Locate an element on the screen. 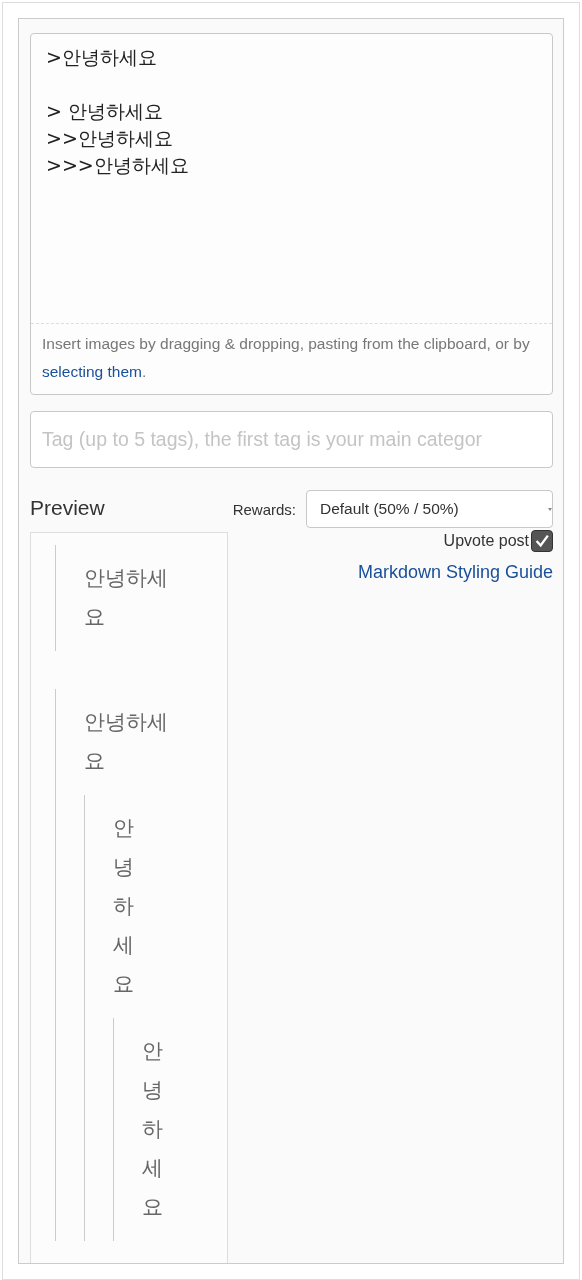 This screenshot has width=582, height=1280. styling-guide-link: Markdown Styling Guide is located at coordinates (455, 572).